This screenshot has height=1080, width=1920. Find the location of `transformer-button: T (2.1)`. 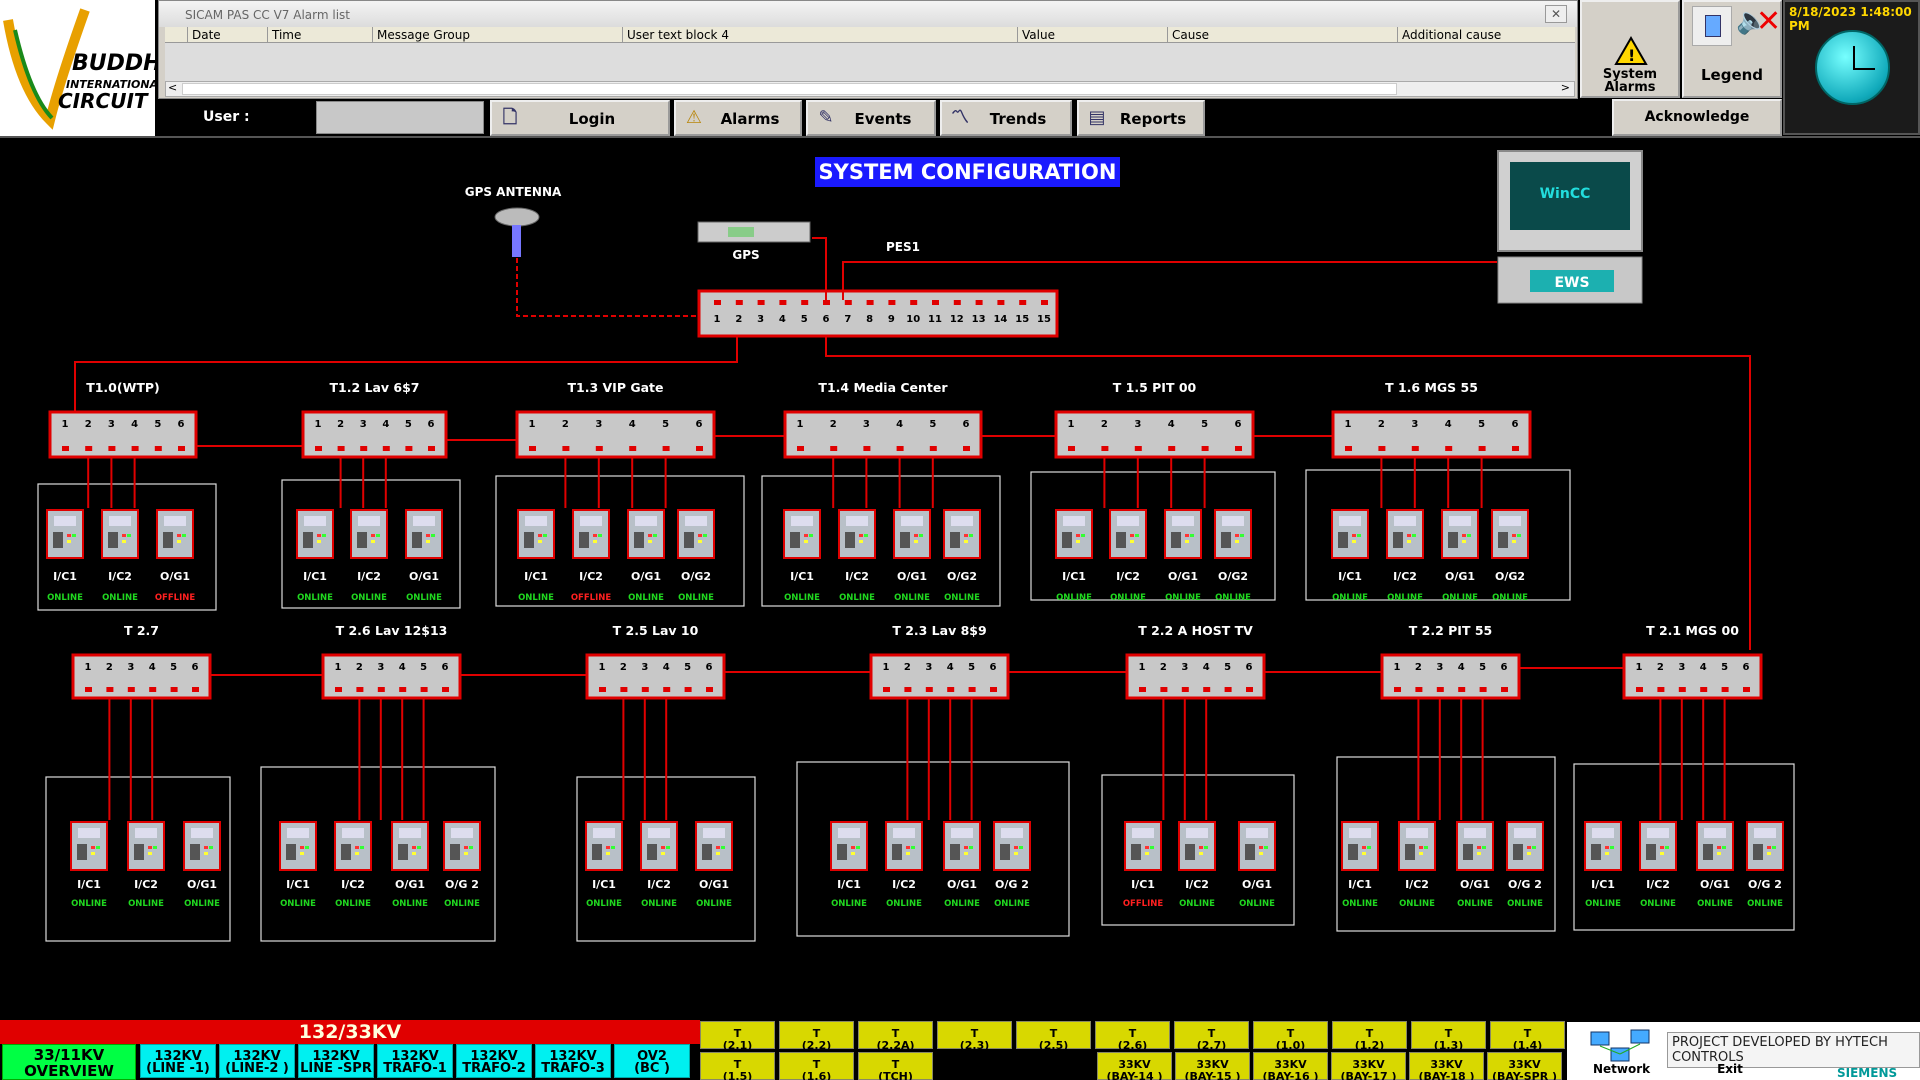

transformer-button: T (2.1) is located at coordinates (737, 1036).